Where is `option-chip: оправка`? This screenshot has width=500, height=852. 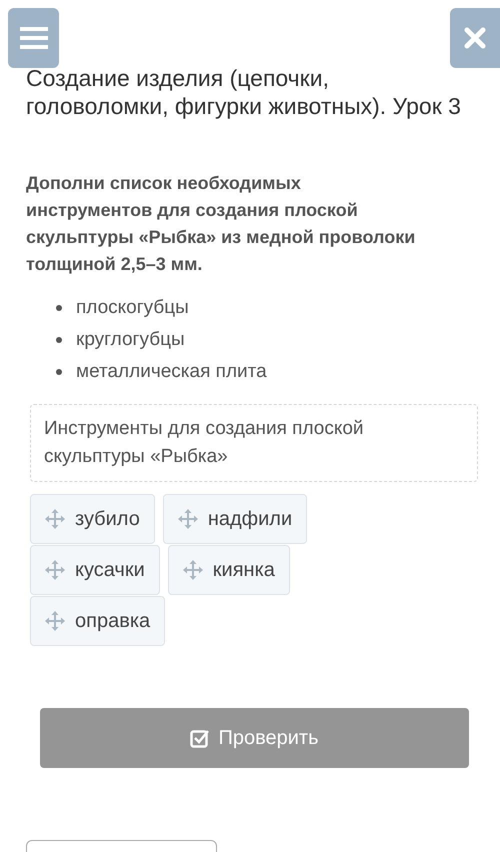 option-chip: оправка is located at coordinates (98, 621).